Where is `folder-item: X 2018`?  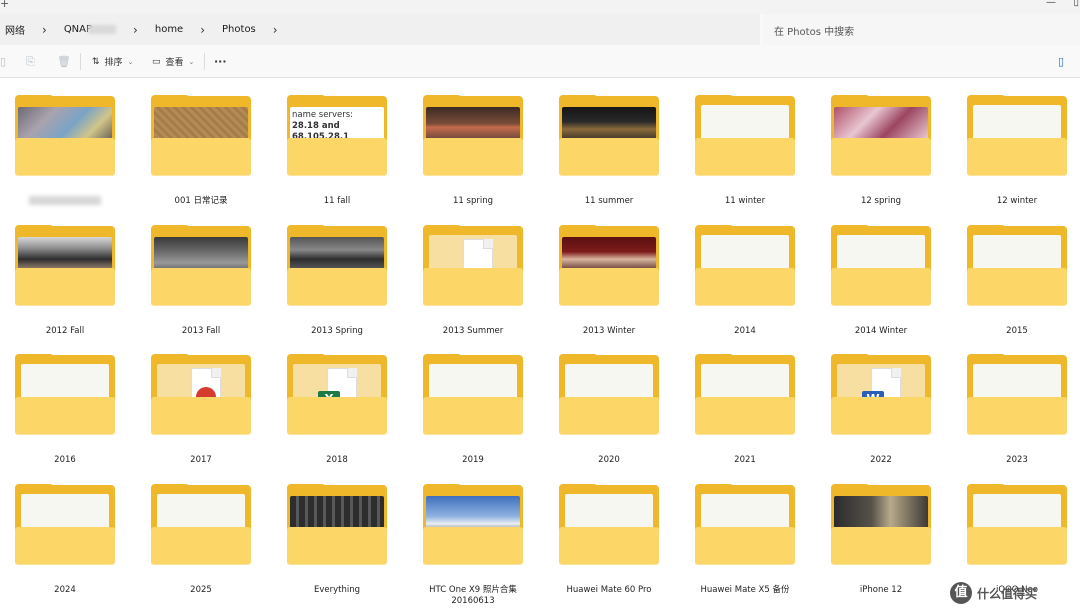 folder-item: X 2018 is located at coordinates (340, 402).